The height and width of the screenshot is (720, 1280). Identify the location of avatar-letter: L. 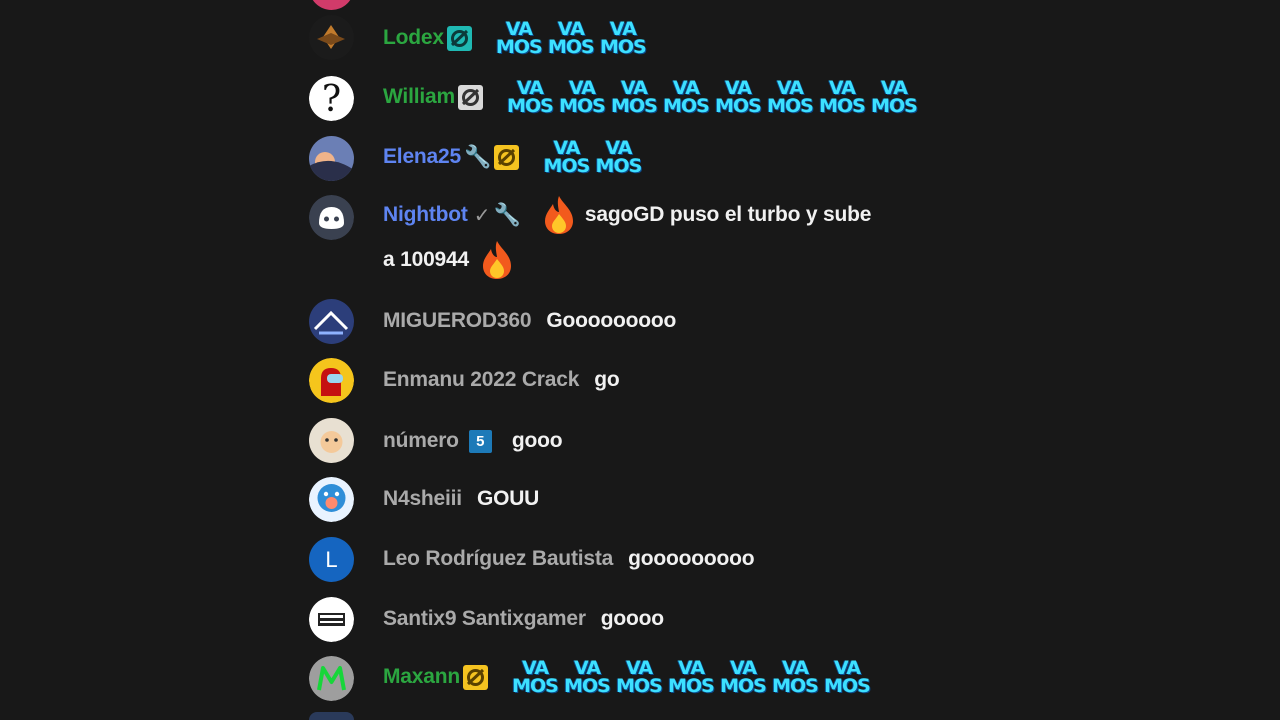
(331, 559).